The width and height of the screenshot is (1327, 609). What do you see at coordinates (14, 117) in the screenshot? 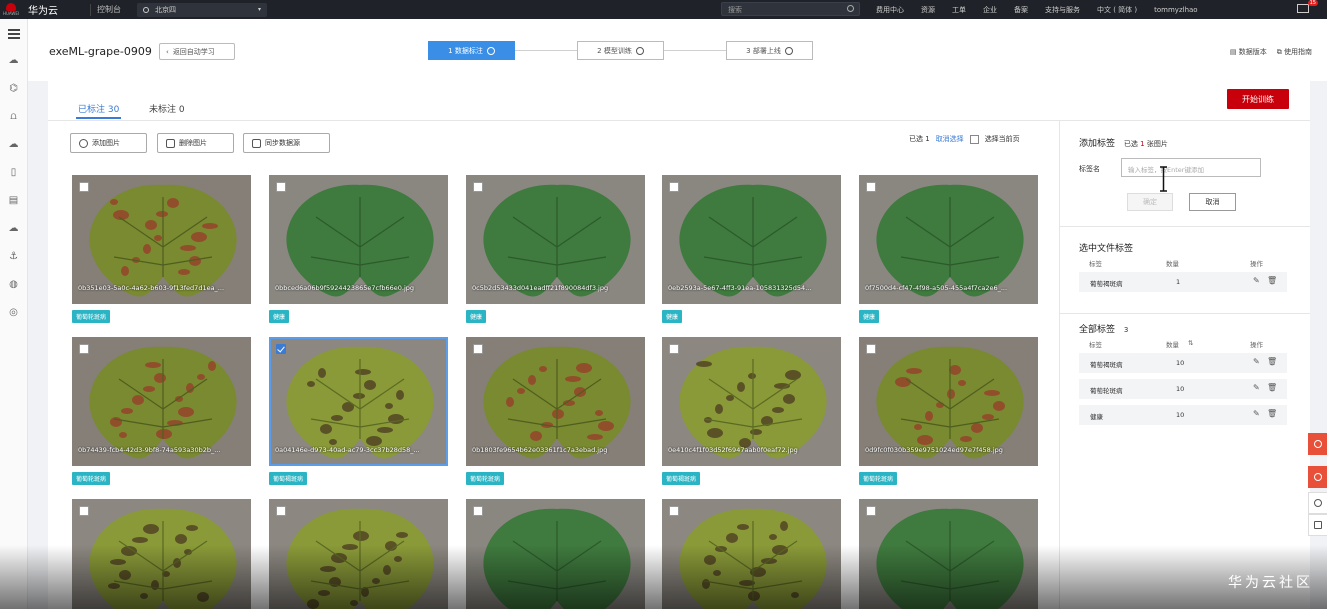
I see `bridge-icon: ⩍` at bounding box center [14, 117].